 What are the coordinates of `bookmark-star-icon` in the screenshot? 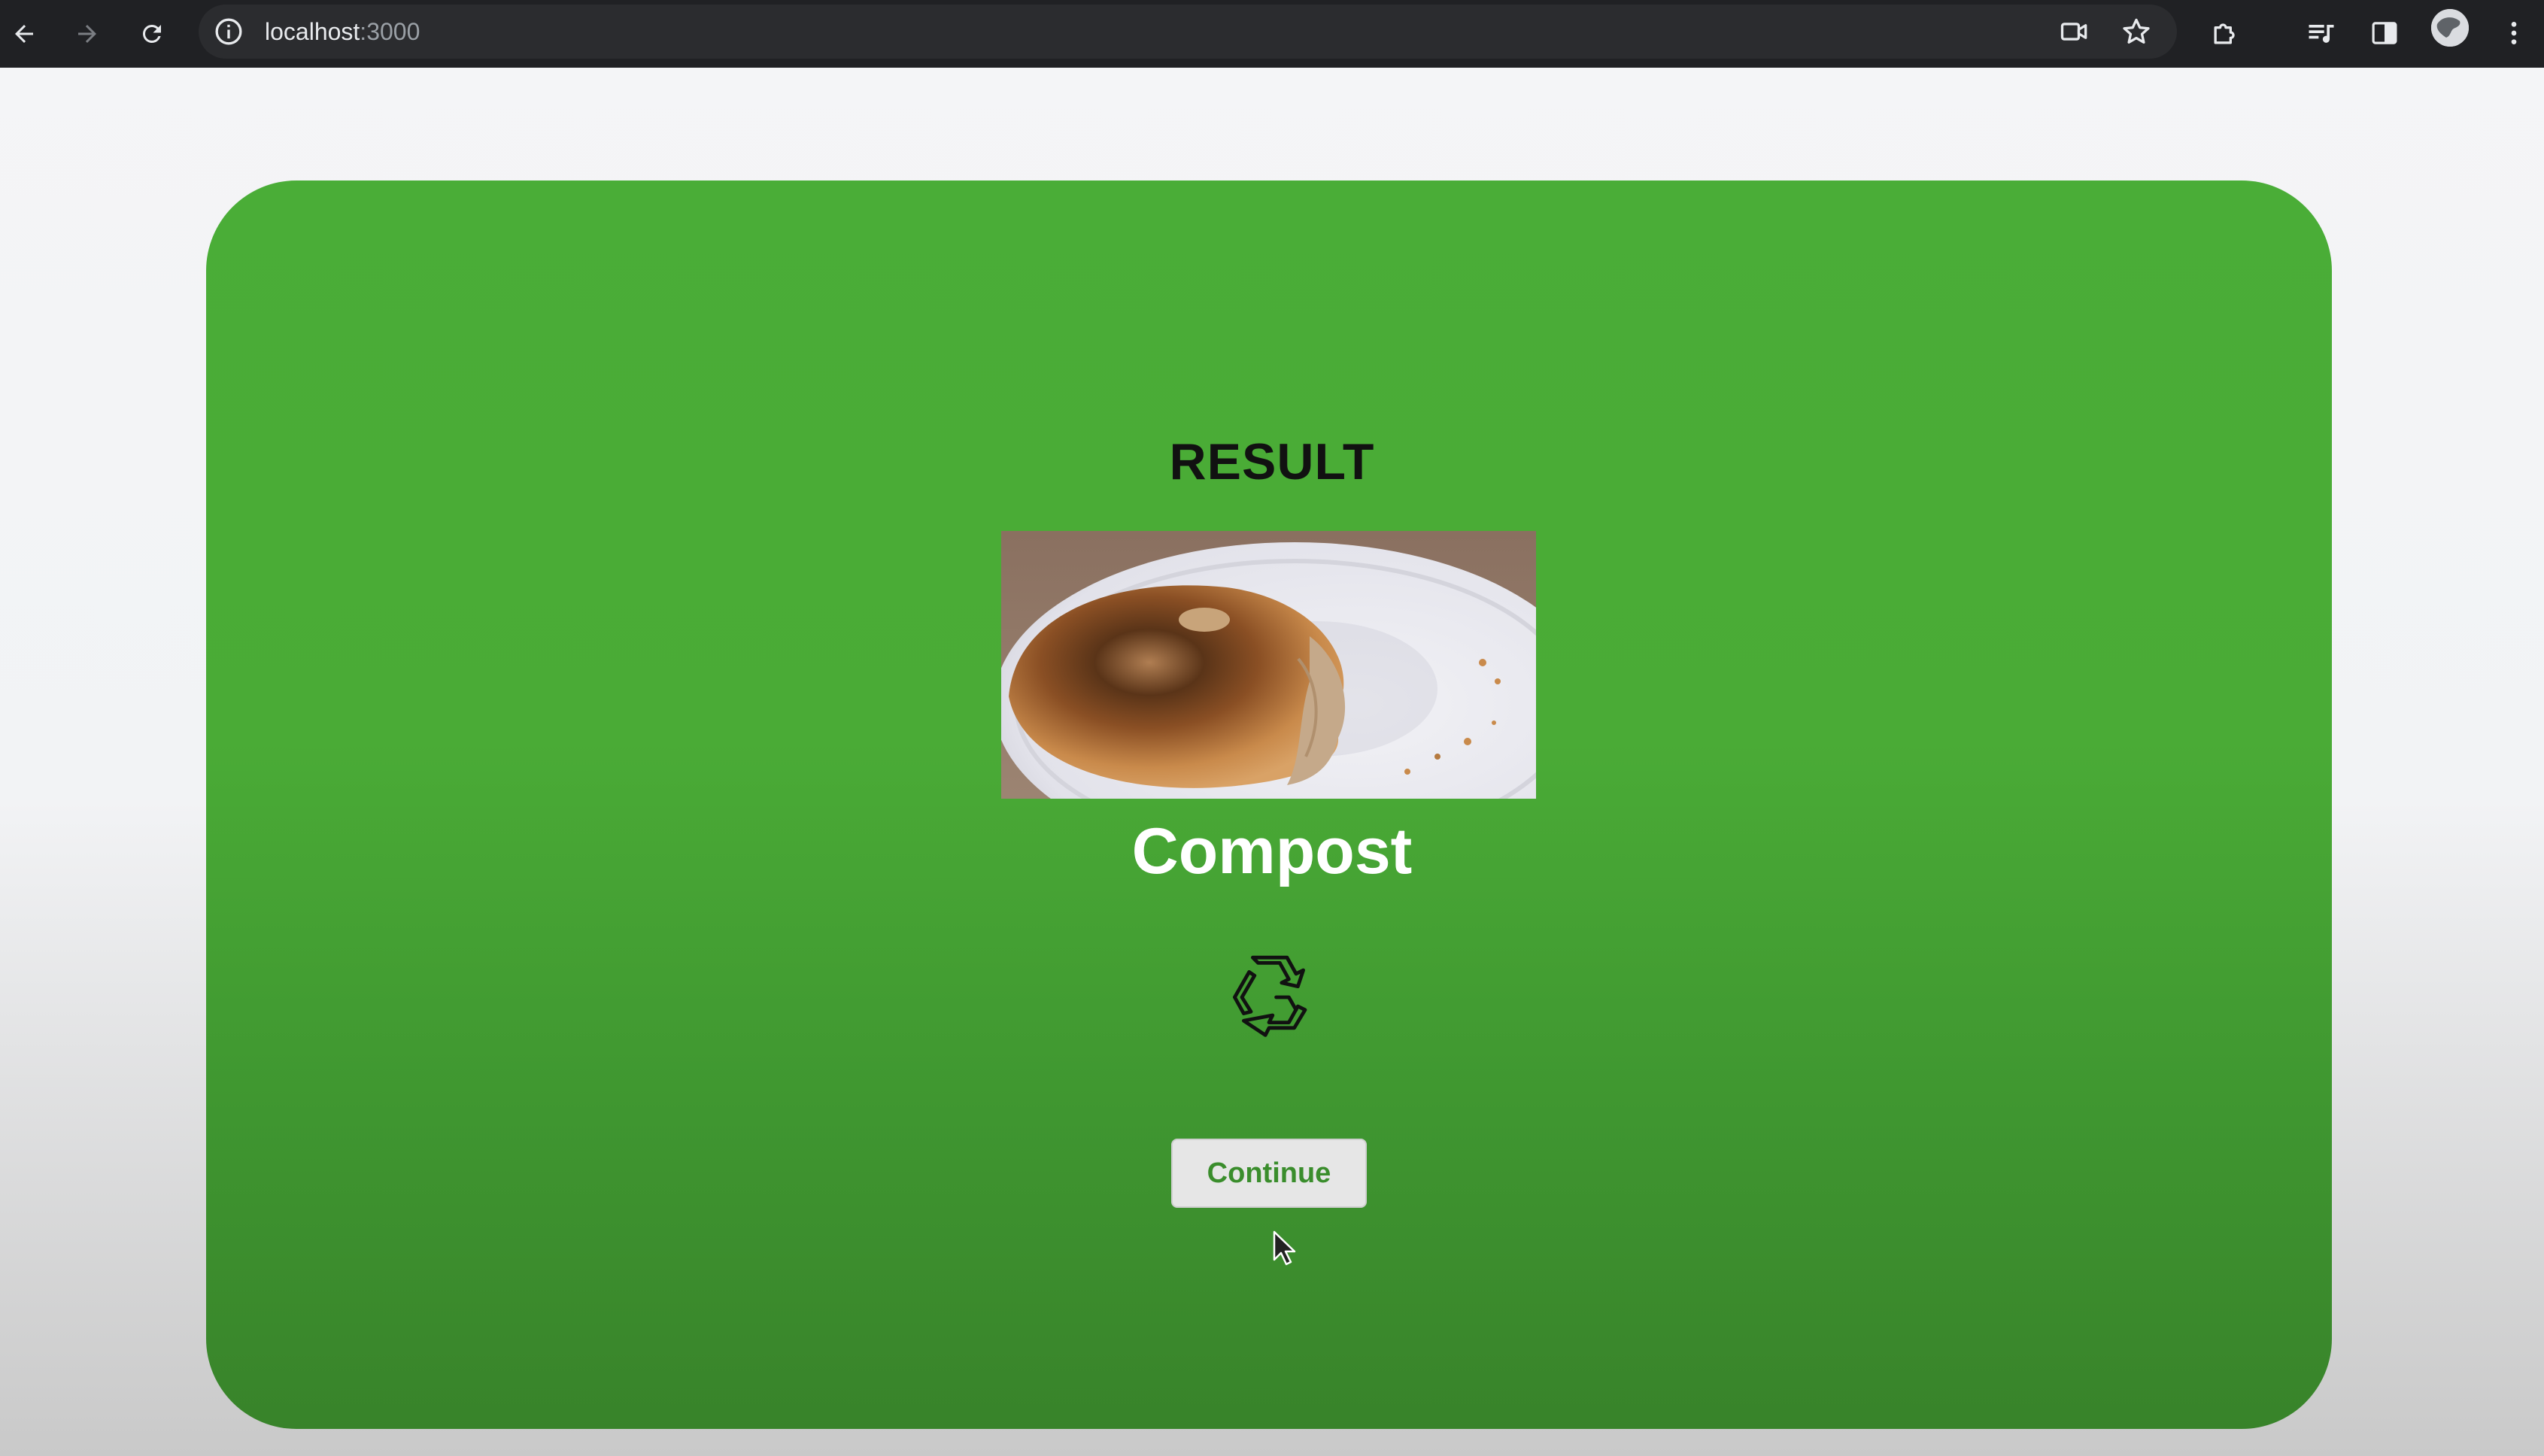 It's located at (2136, 31).